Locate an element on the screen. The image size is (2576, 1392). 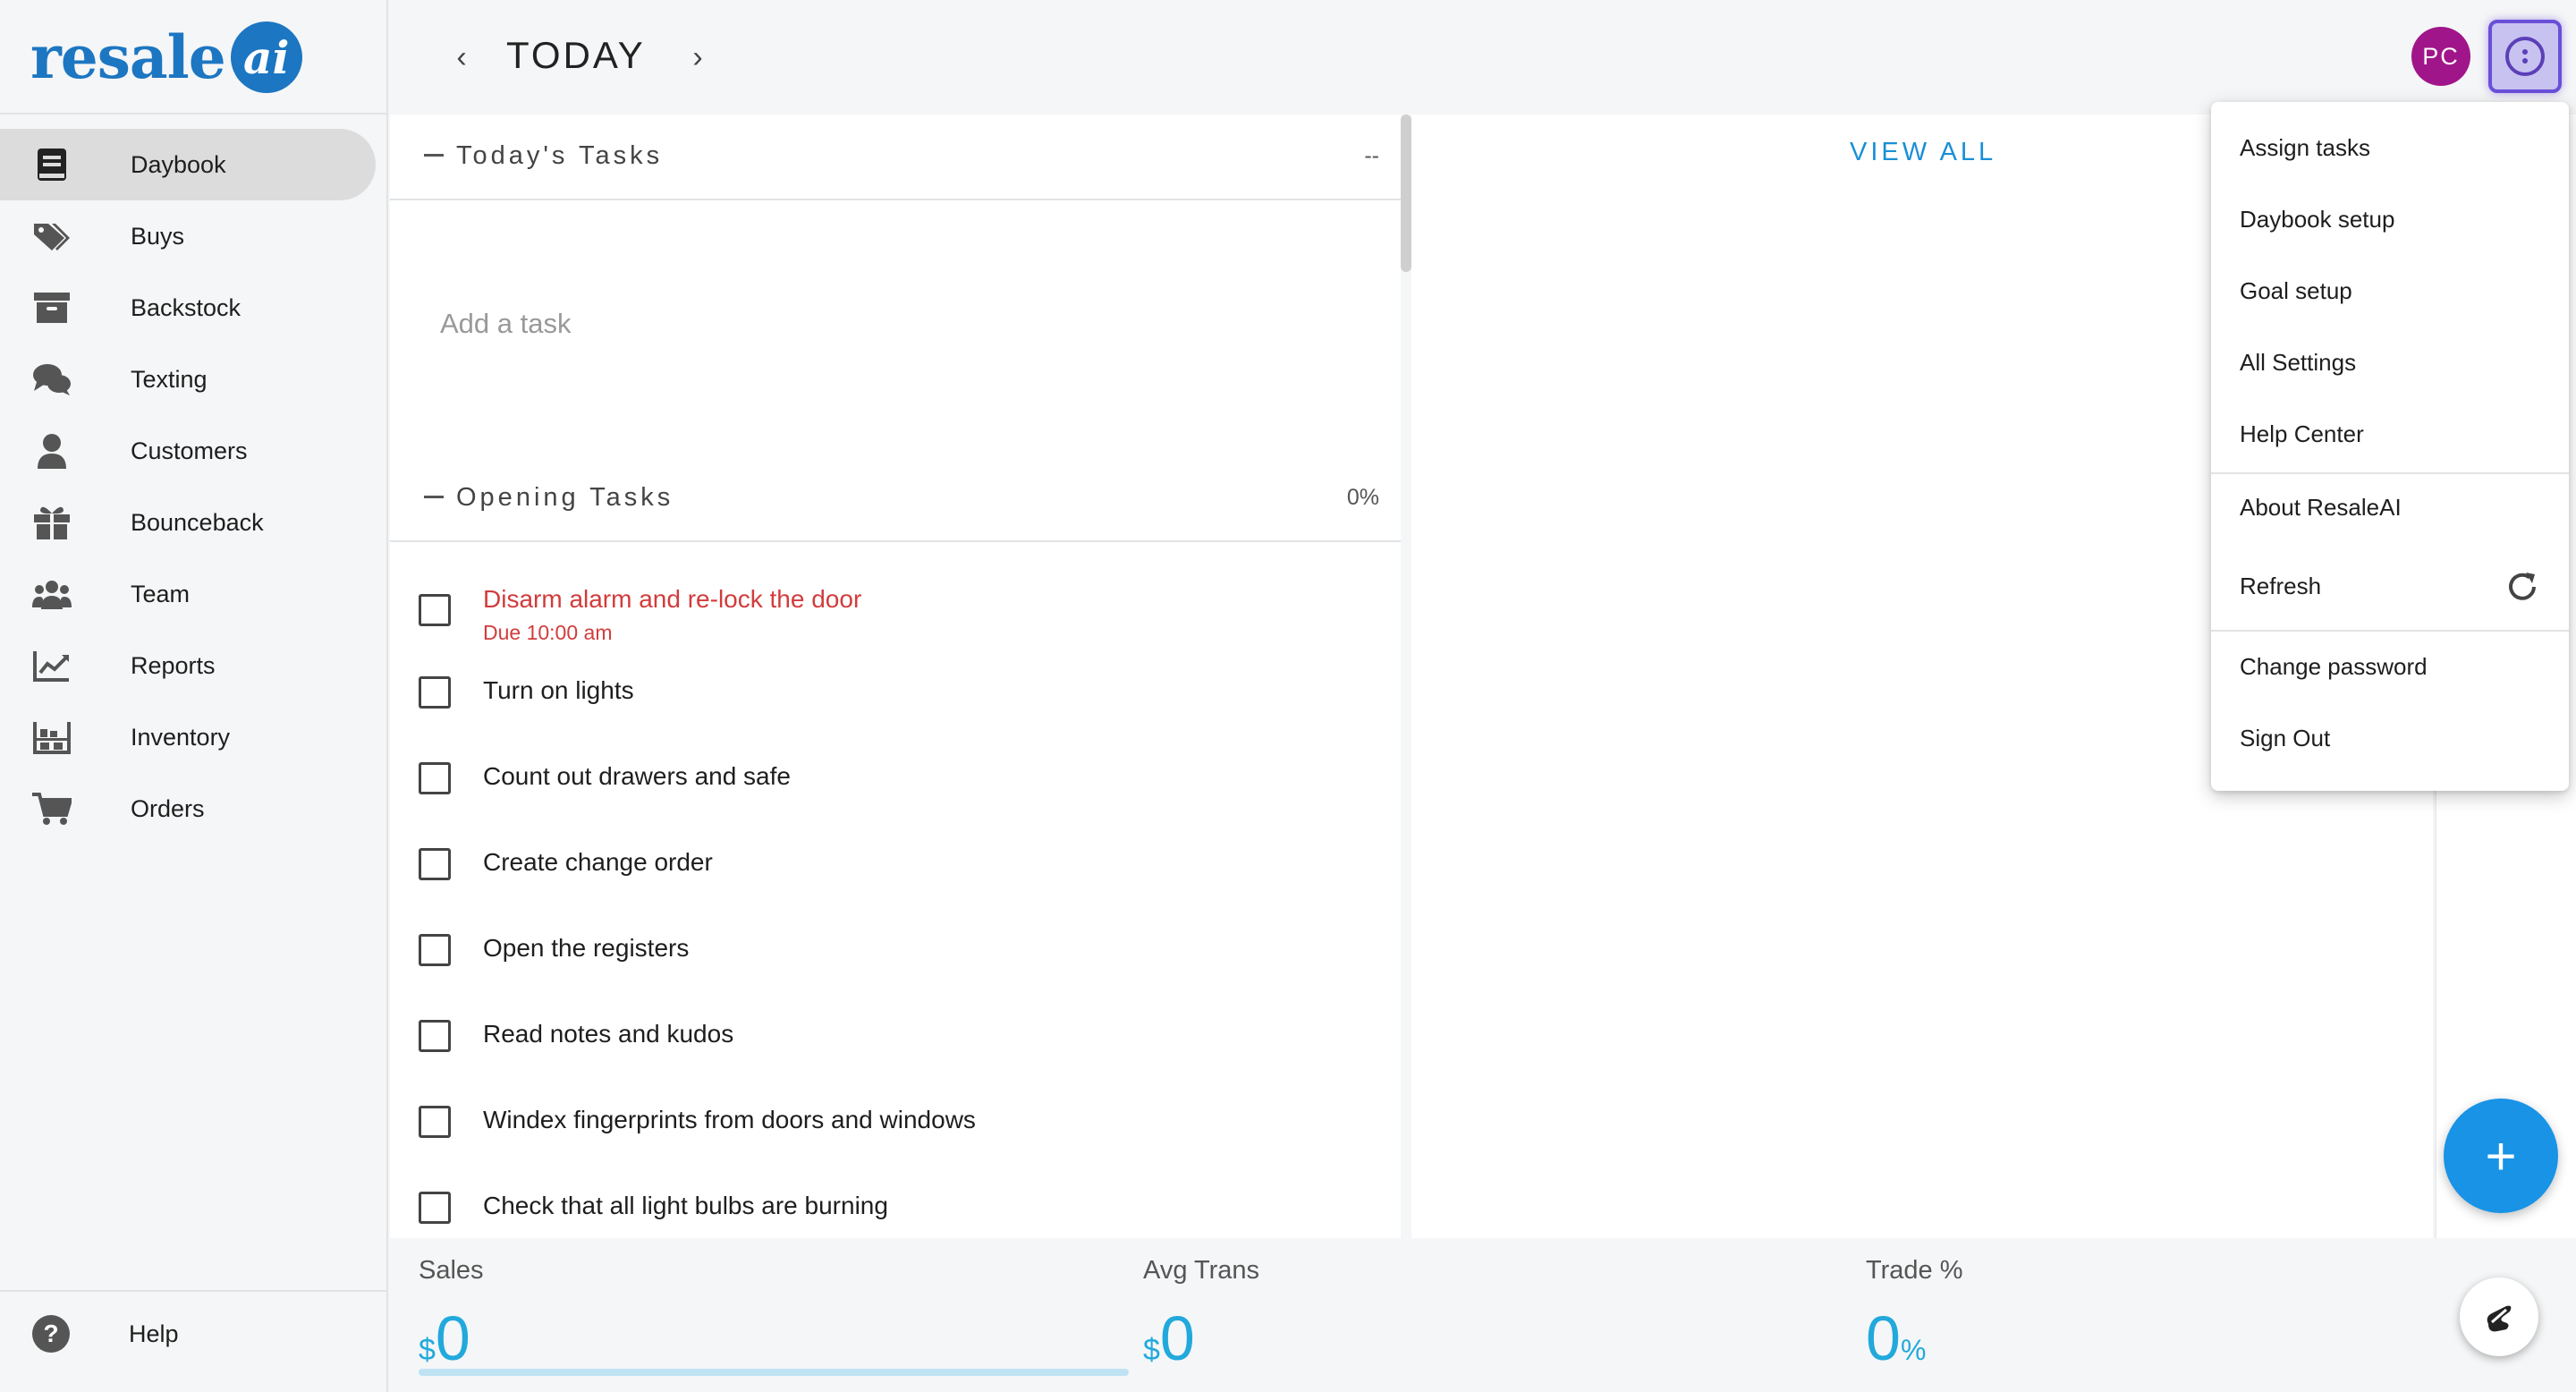
page-title: TODAY is located at coordinates (576, 55).